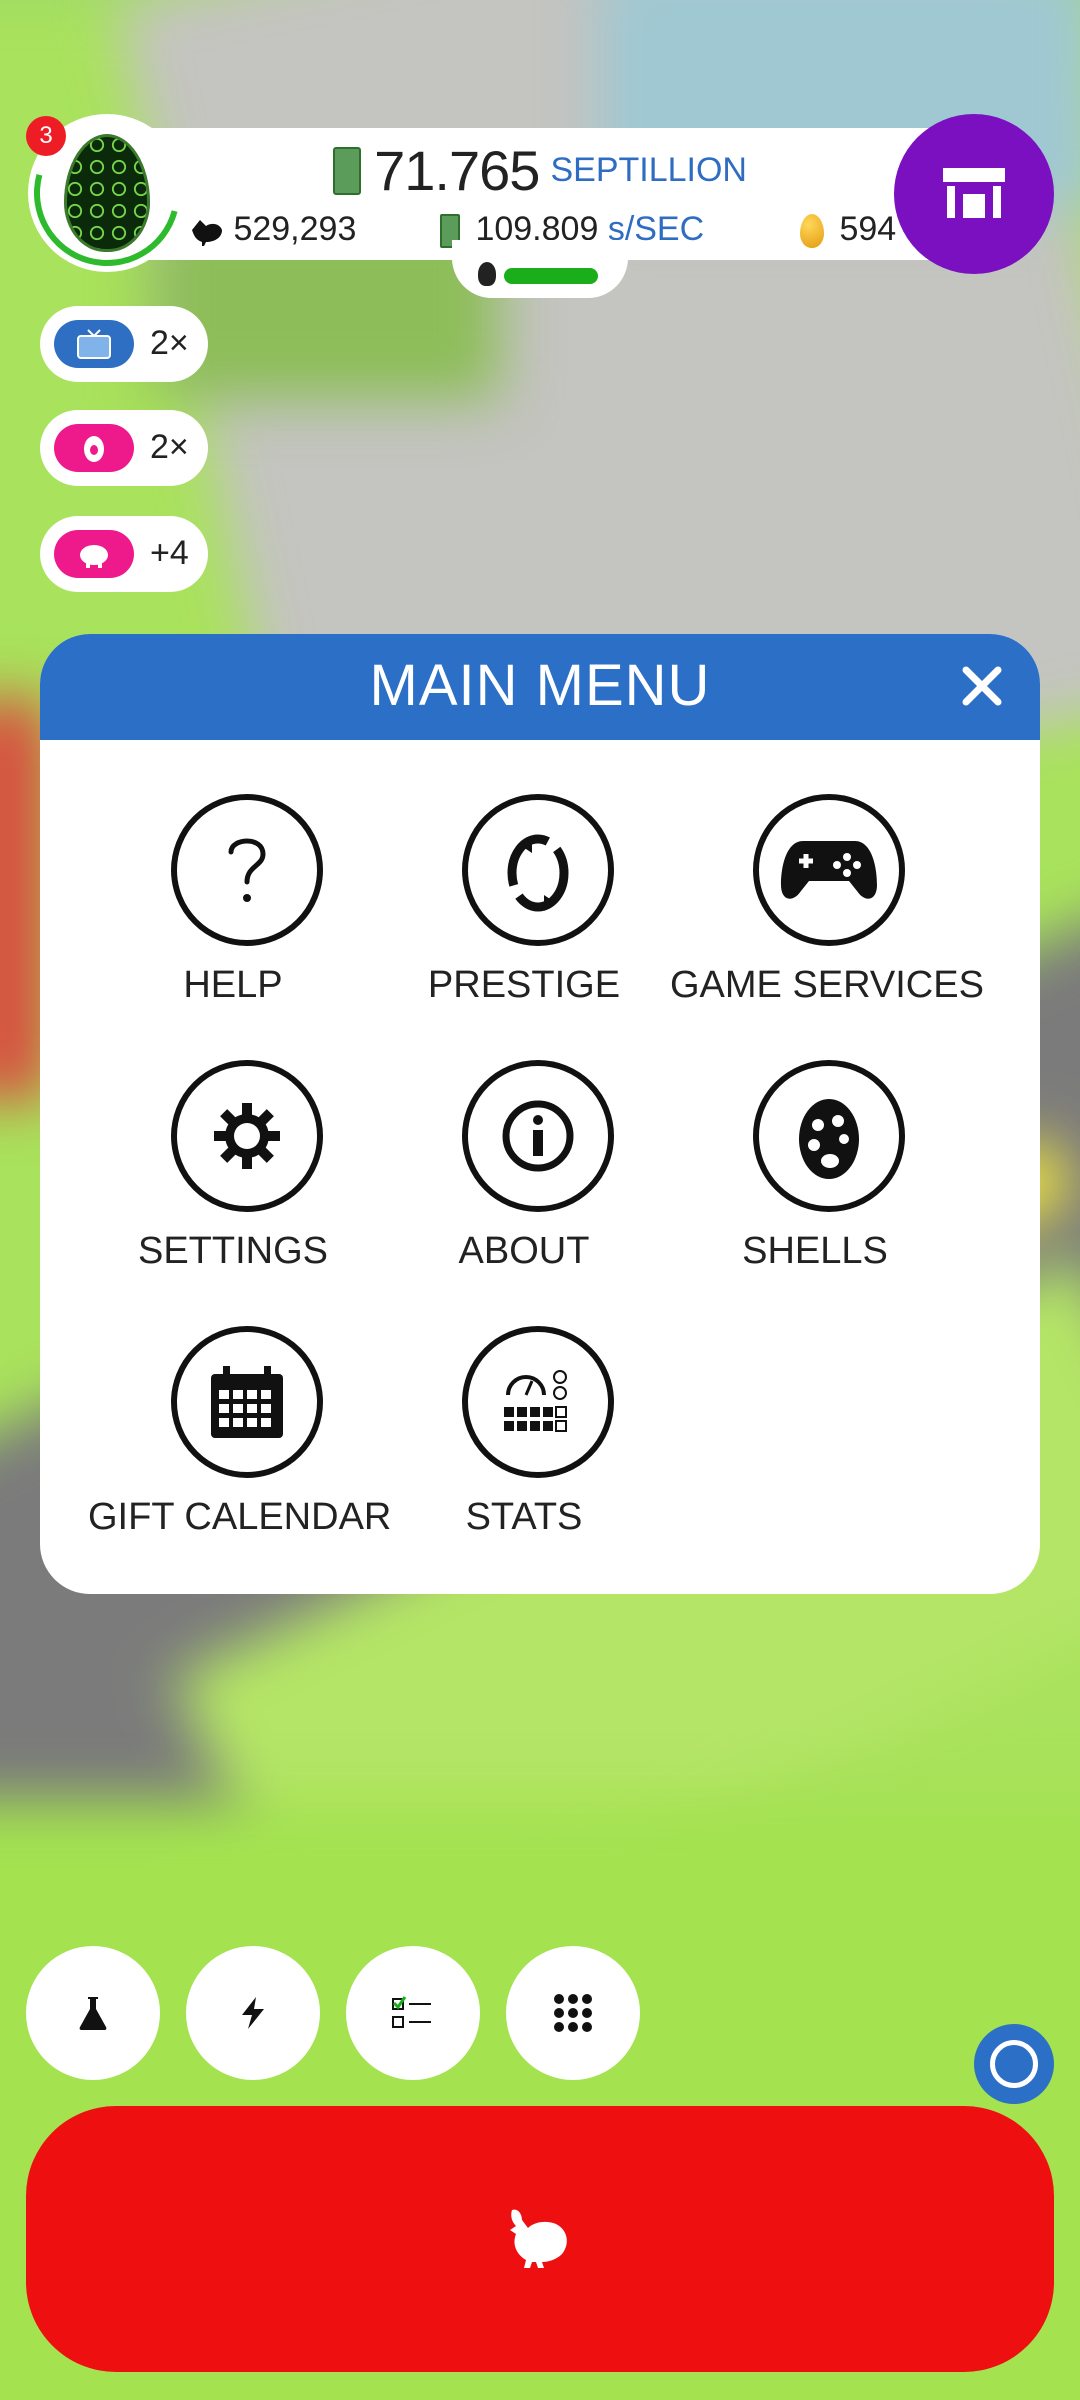 The image size is (1080, 2400). I want to click on egg-boost-pill: 2×, so click(124, 448).